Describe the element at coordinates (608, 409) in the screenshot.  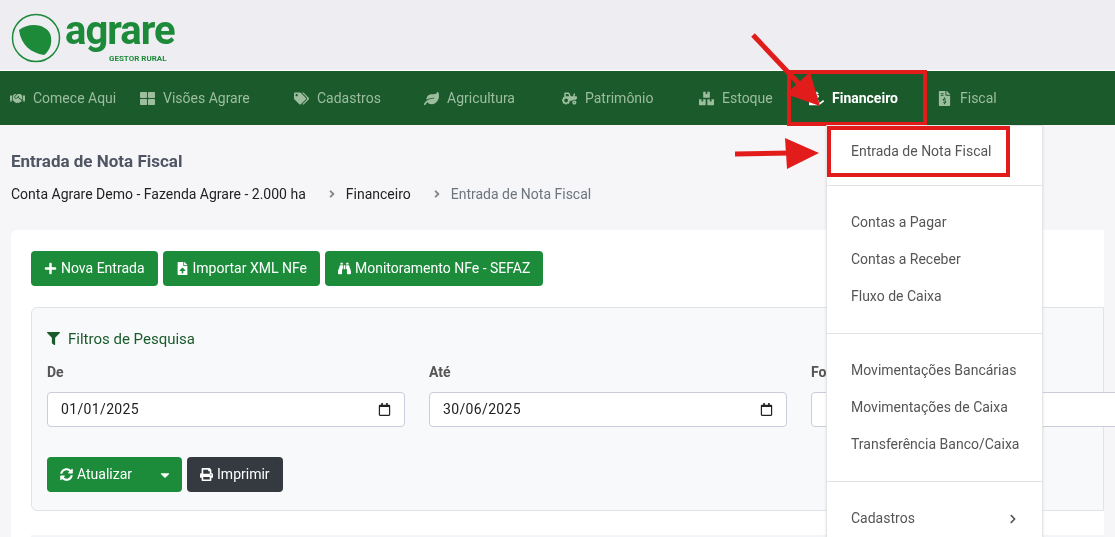
I see `date-field: 30/06/2025` at that location.